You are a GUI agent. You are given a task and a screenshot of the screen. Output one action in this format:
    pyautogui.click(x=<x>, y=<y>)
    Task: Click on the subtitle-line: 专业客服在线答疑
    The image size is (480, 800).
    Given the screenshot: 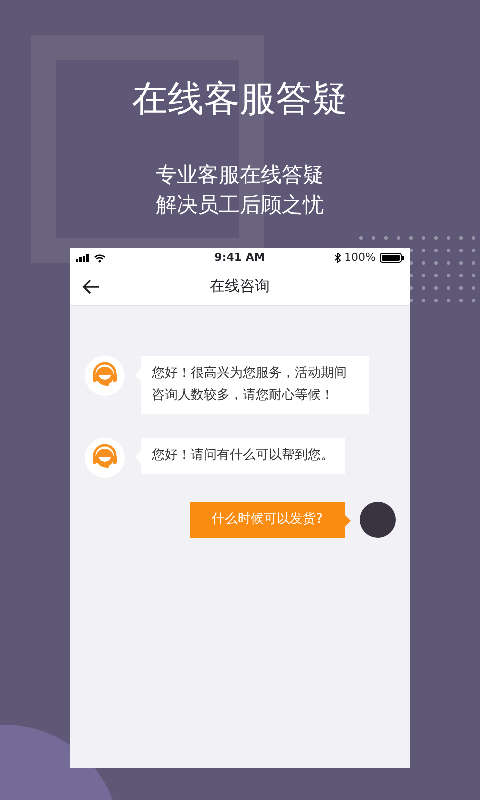 What is the action you would take?
    pyautogui.click(x=240, y=175)
    